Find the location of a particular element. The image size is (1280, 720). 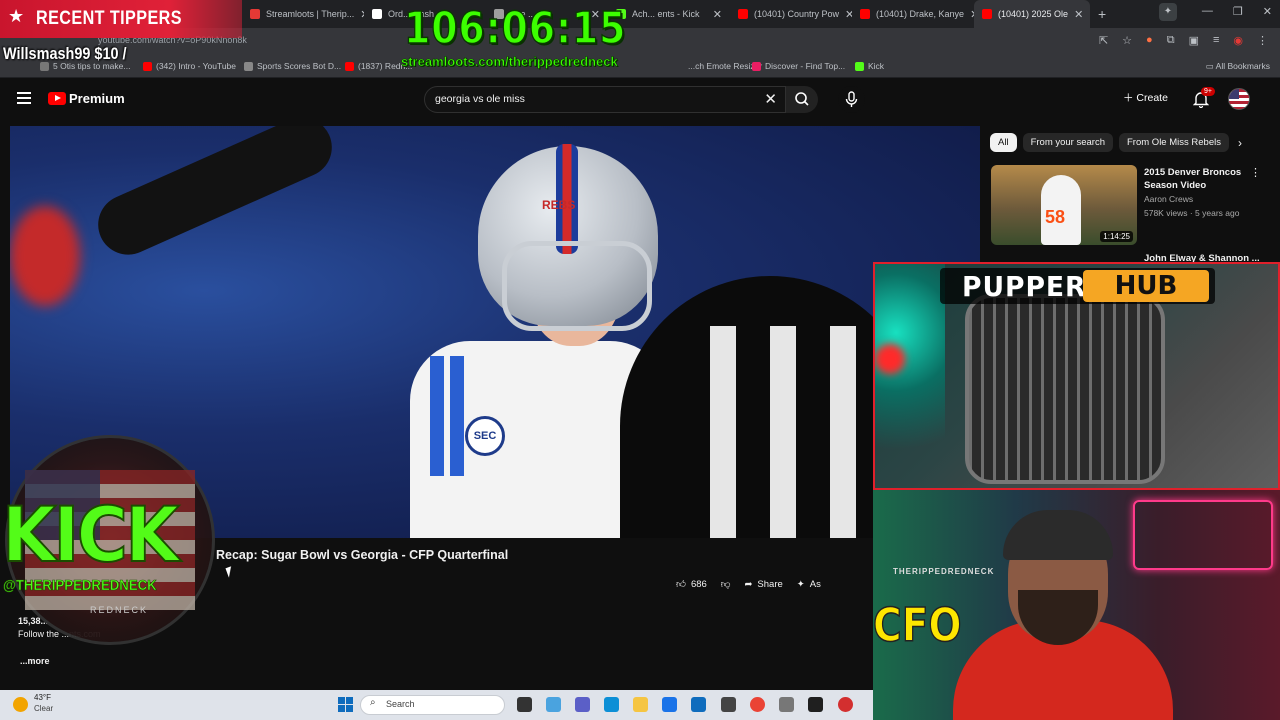

edge-icon is located at coordinates (611, 704).